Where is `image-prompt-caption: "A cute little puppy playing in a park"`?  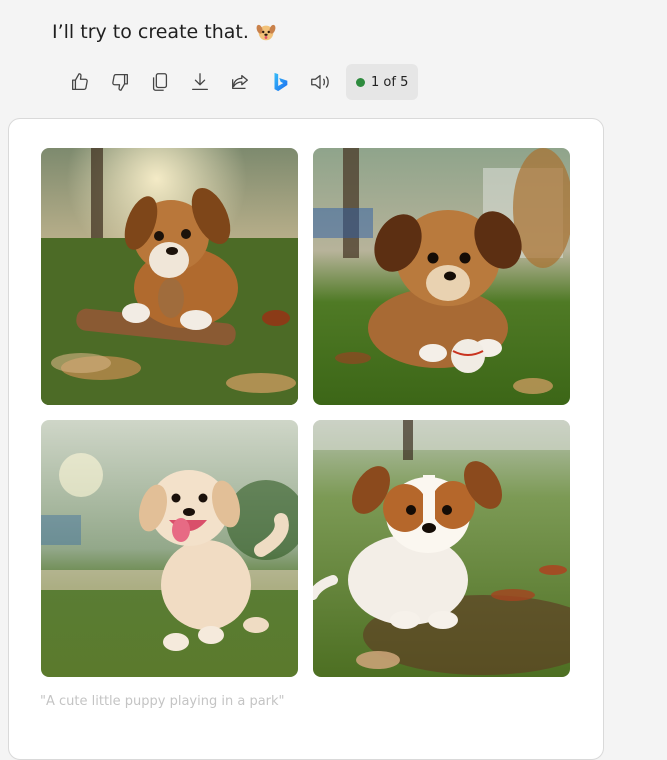
image-prompt-caption: "A cute little puppy playing in a park" is located at coordinates (162, 701).